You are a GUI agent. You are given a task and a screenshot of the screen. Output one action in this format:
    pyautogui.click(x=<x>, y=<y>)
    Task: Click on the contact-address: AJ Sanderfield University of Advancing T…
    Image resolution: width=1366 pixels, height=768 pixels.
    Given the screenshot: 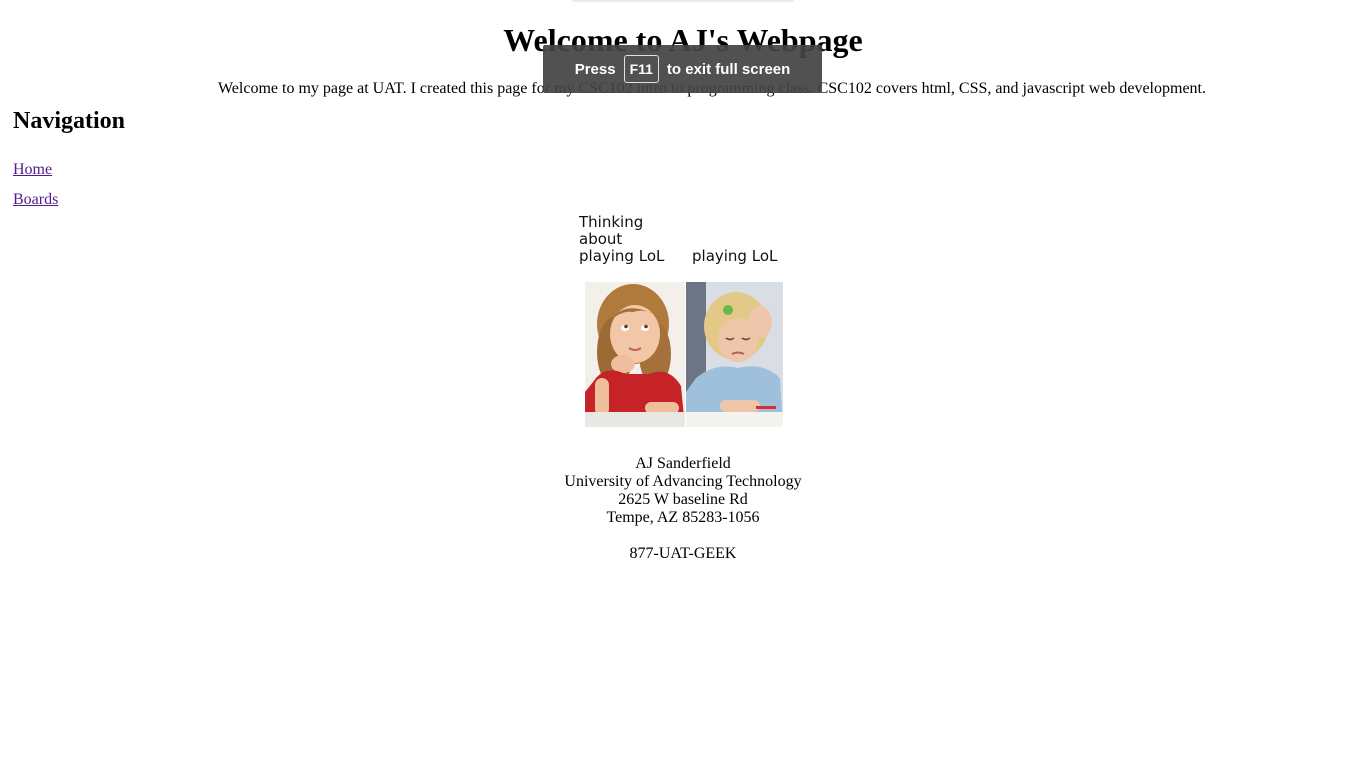 What is the action you would take?
    pyautogui.click(x=683, y=491)
    